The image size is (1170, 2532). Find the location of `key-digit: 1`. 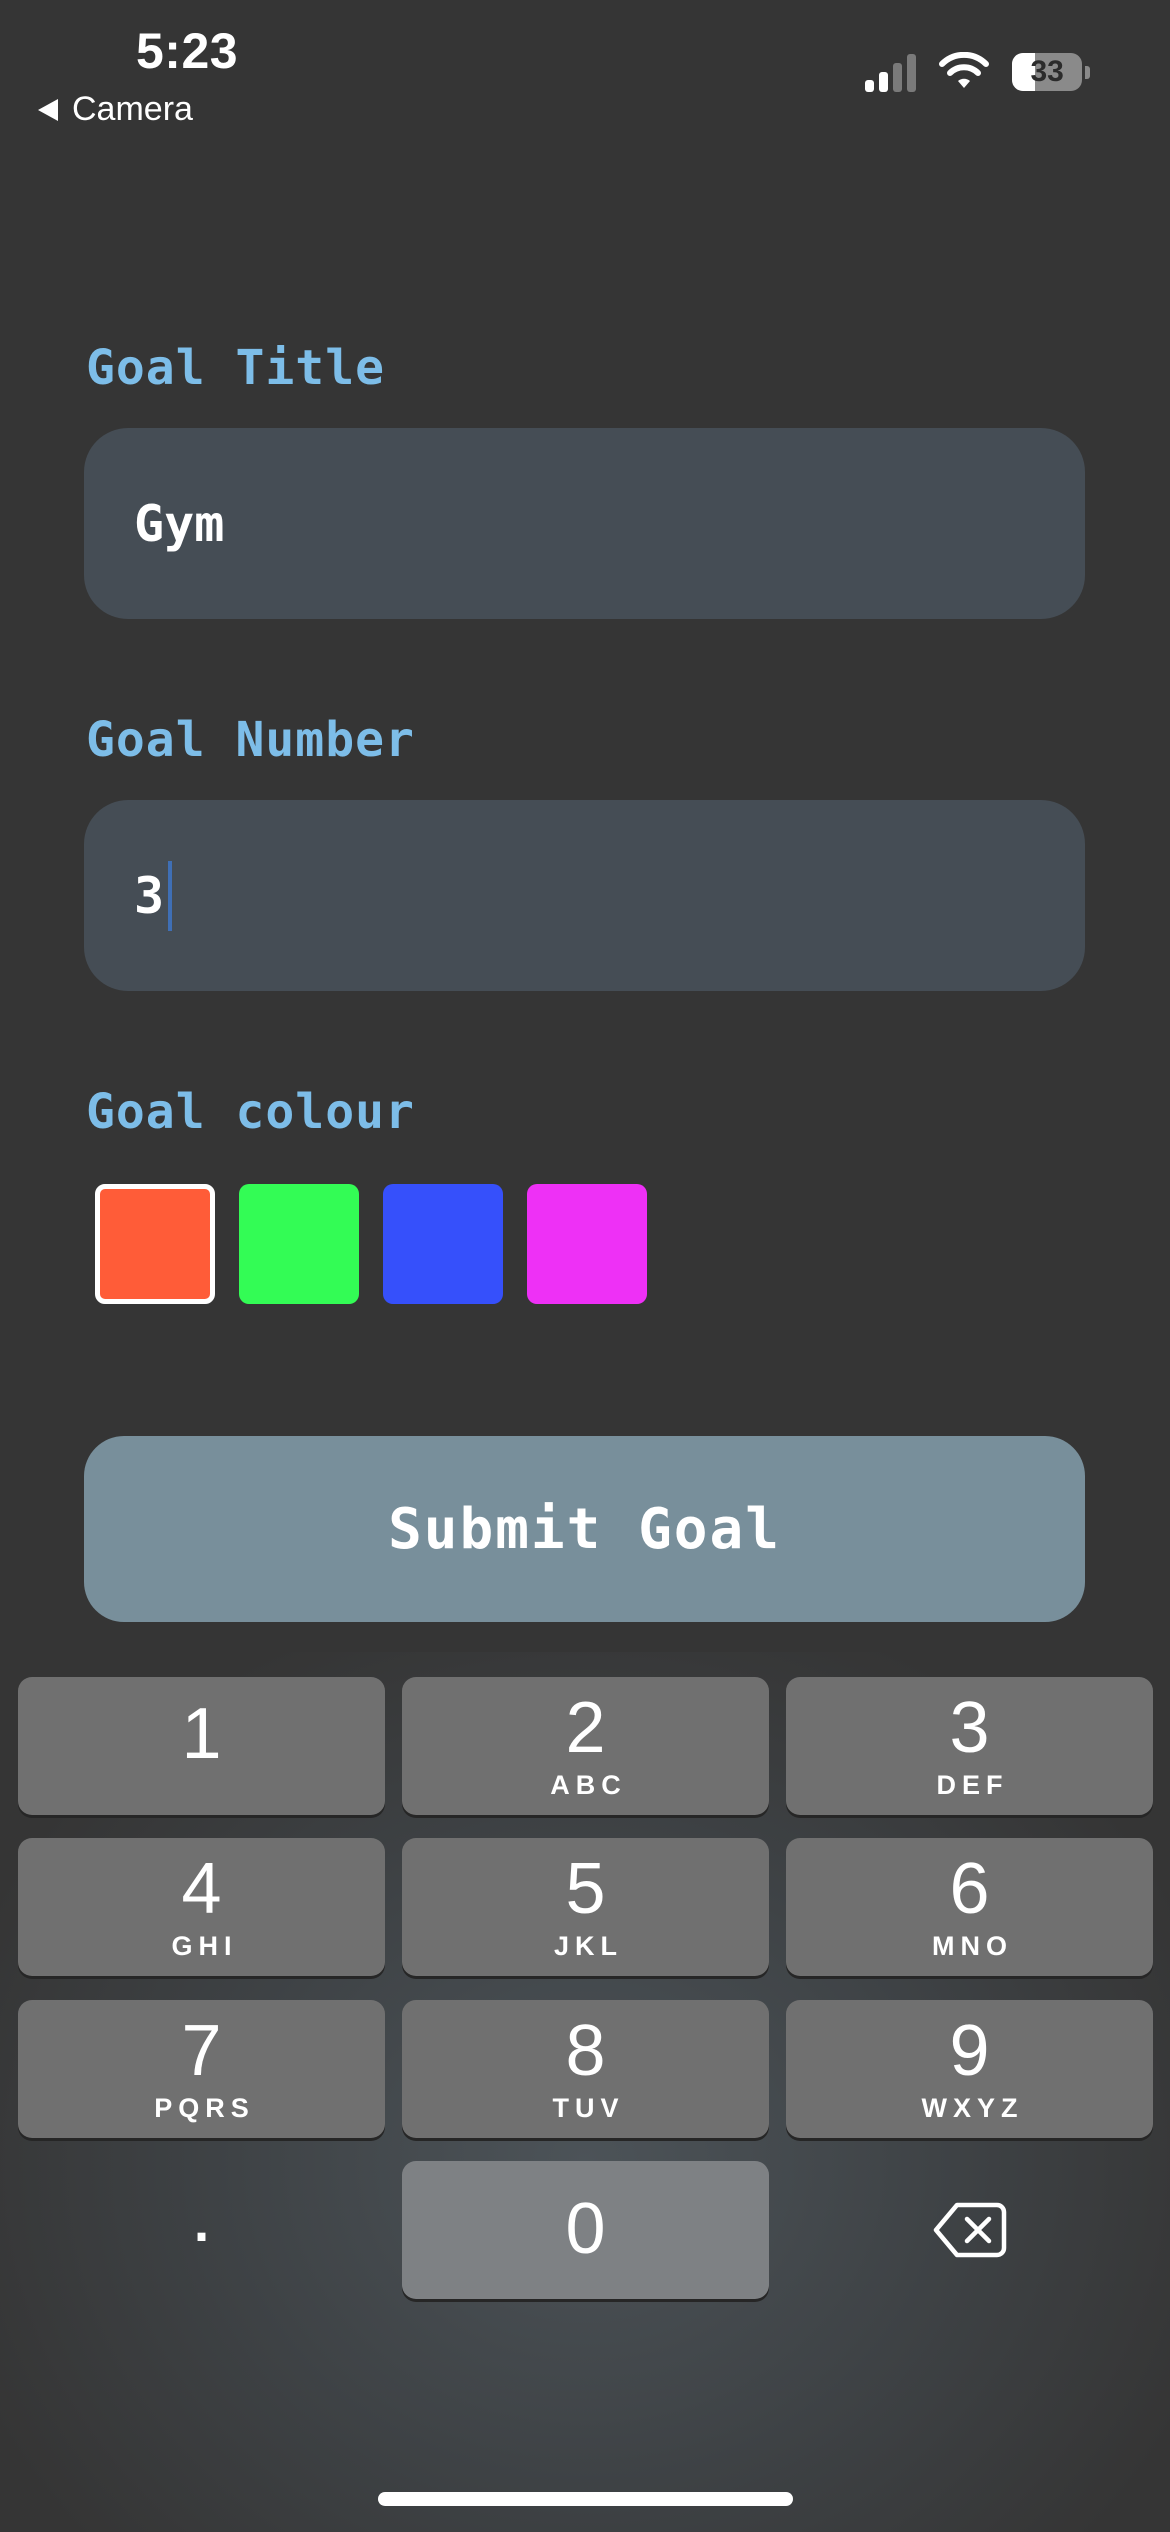

key-digit: 1 is located at coordinates (201, 1734).